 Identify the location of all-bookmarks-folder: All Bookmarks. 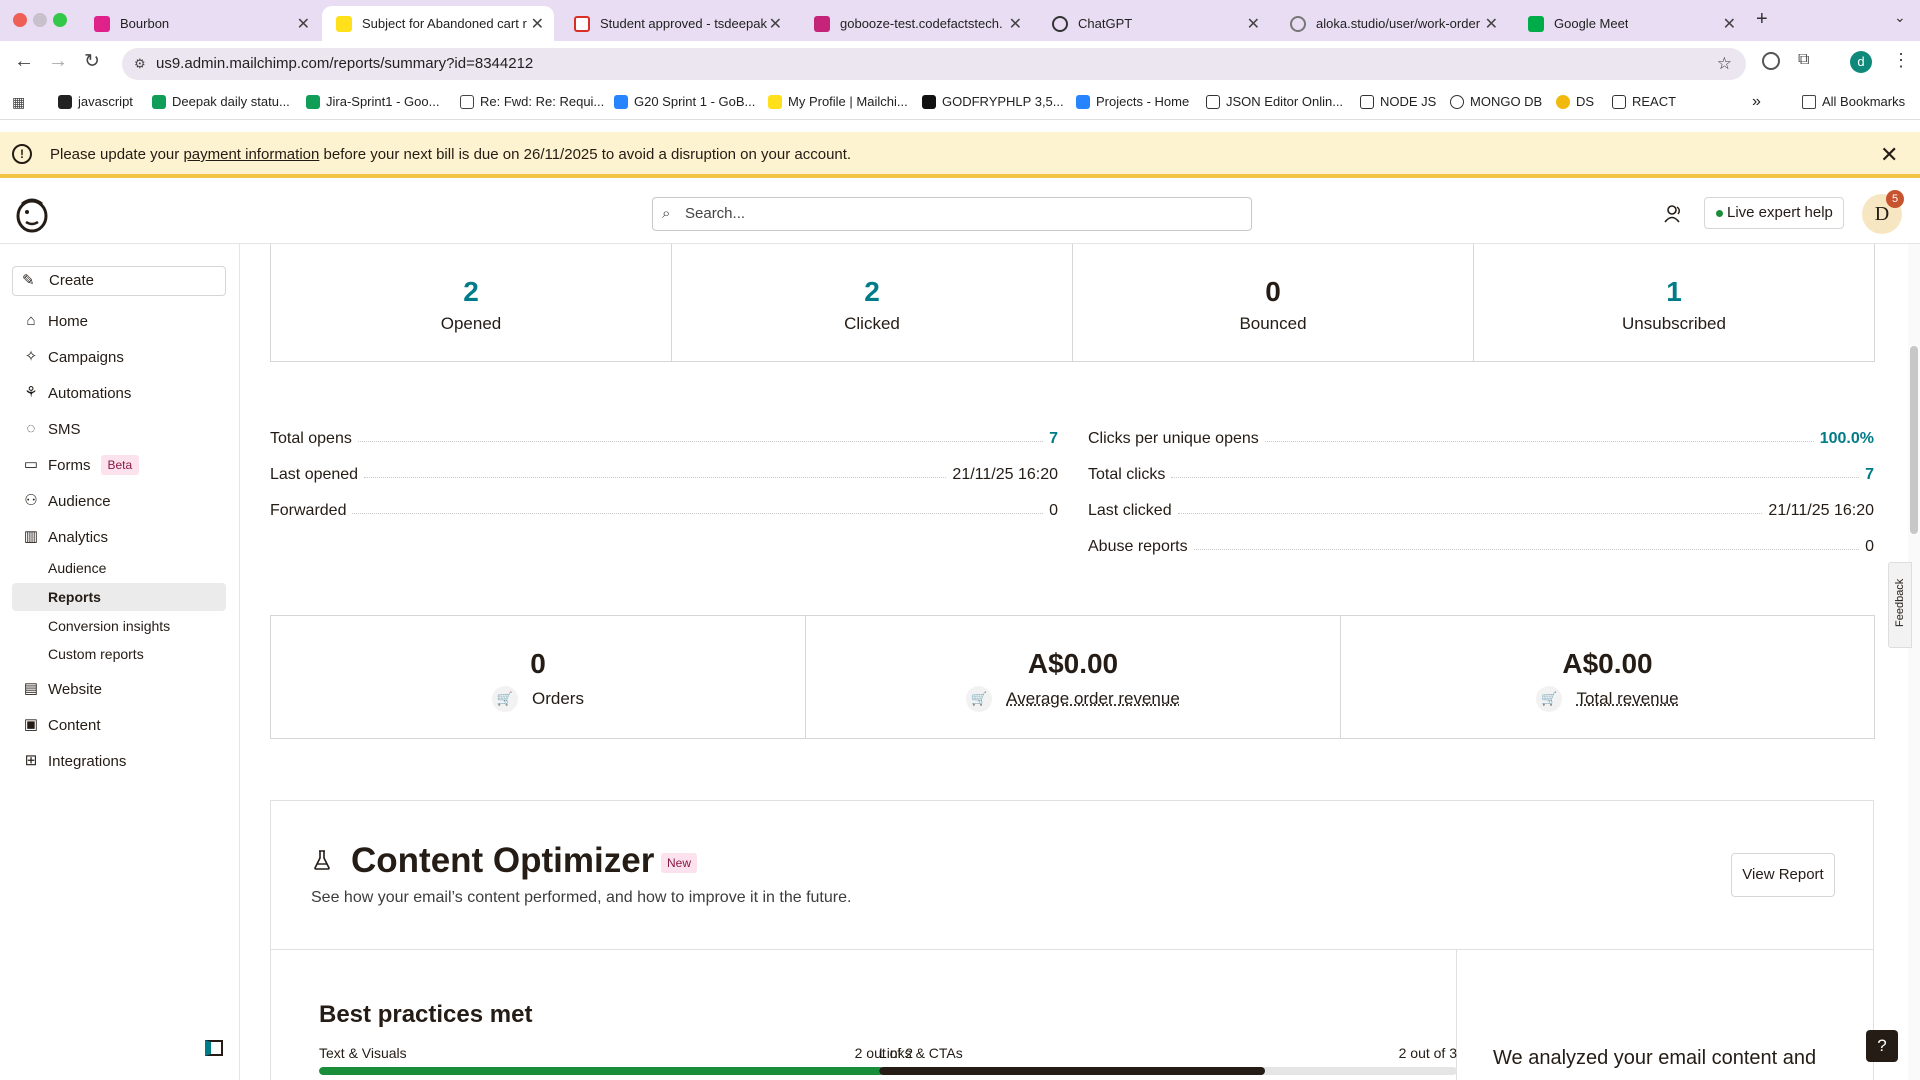
(1853, 101).